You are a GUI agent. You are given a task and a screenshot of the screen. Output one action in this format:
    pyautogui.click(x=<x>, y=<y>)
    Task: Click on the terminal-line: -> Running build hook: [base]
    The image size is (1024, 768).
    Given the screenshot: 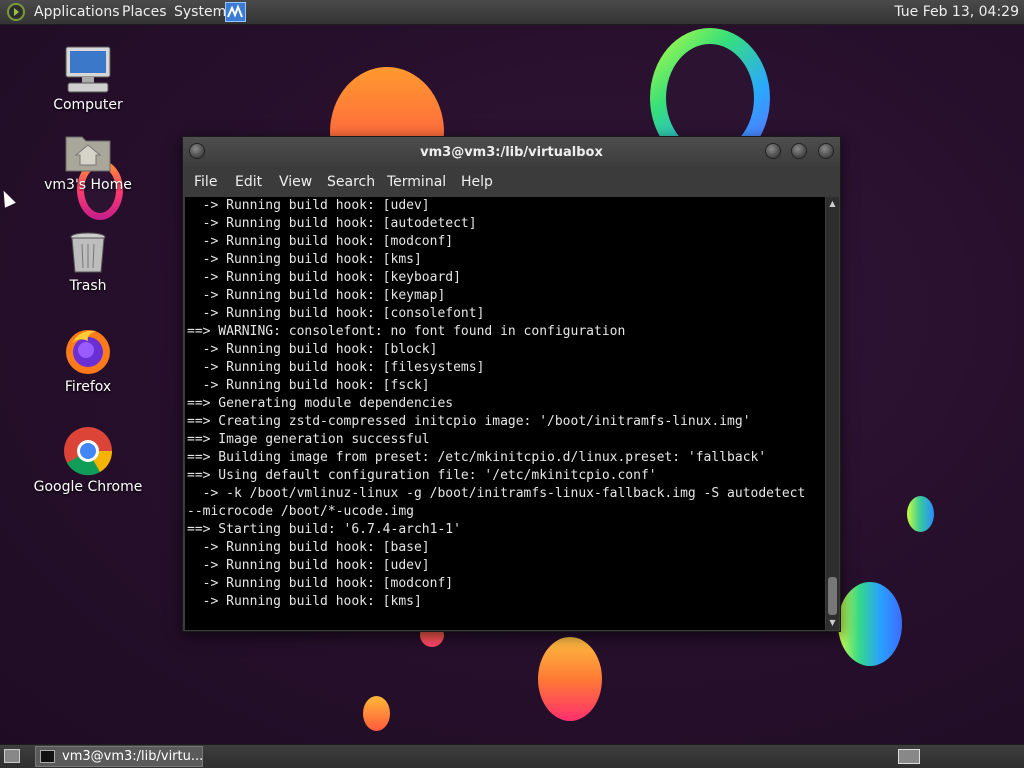 What is the action you would take?
    pyautogui.click(x=308, y=547)
    